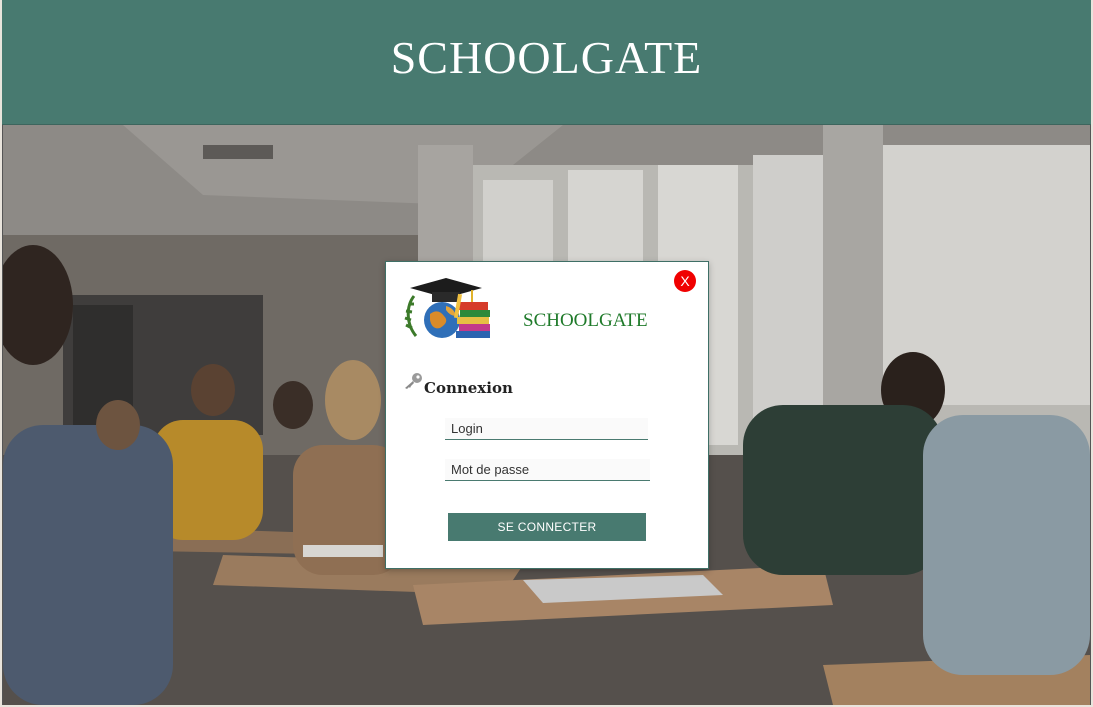 This screenshot has height=707, width=1093. I want to click on login-input, so click(546, 429).